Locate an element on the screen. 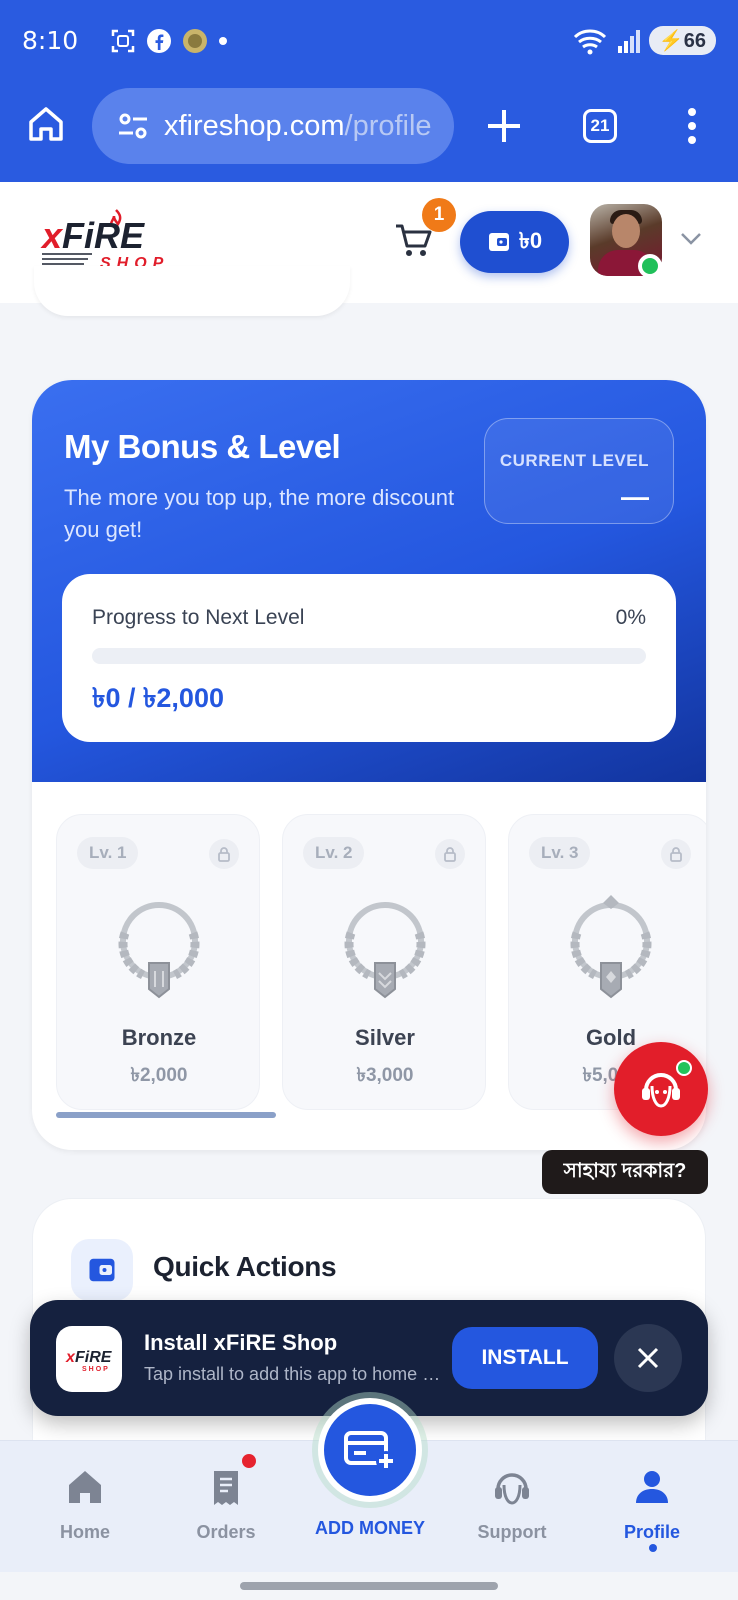 The image size is (738, 1600). online-status-dot is located at coordinates (650, 266).